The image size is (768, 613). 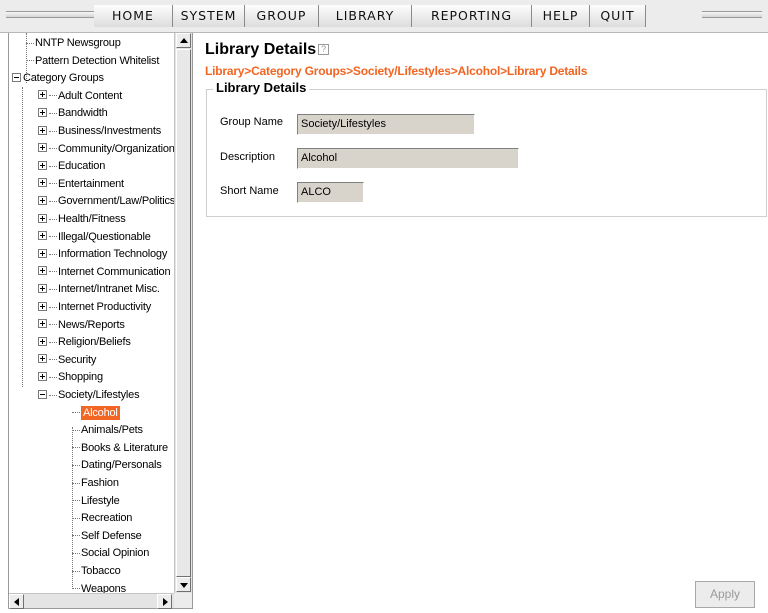 I want to click on tree-child-item: Tobacco, so click(x=96, y=572).